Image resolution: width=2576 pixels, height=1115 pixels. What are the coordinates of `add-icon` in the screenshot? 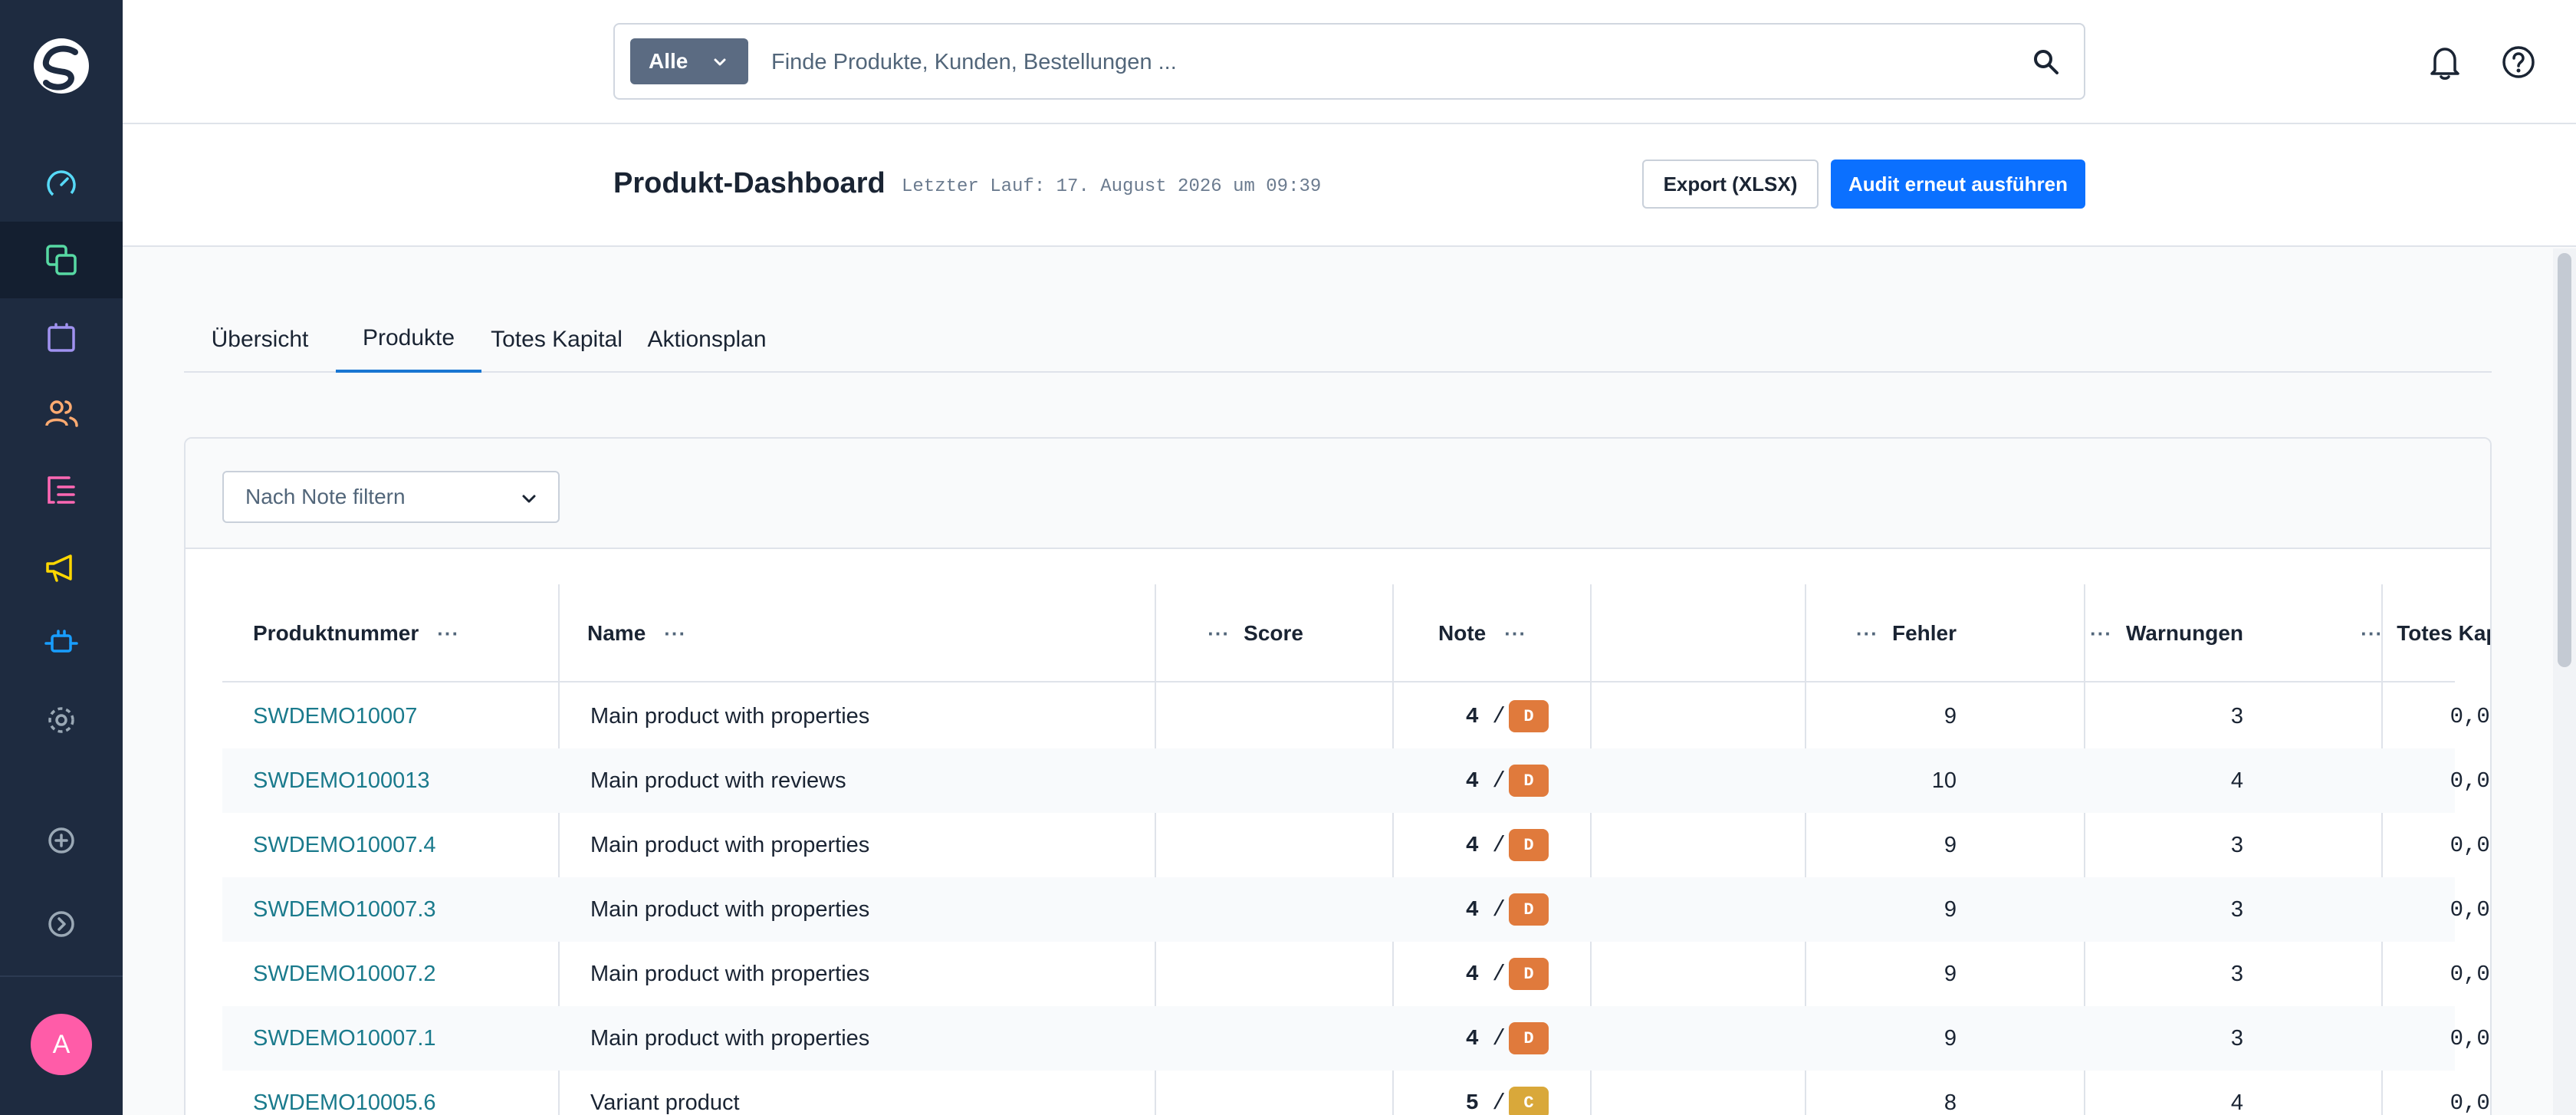 It's located at (61, 840).